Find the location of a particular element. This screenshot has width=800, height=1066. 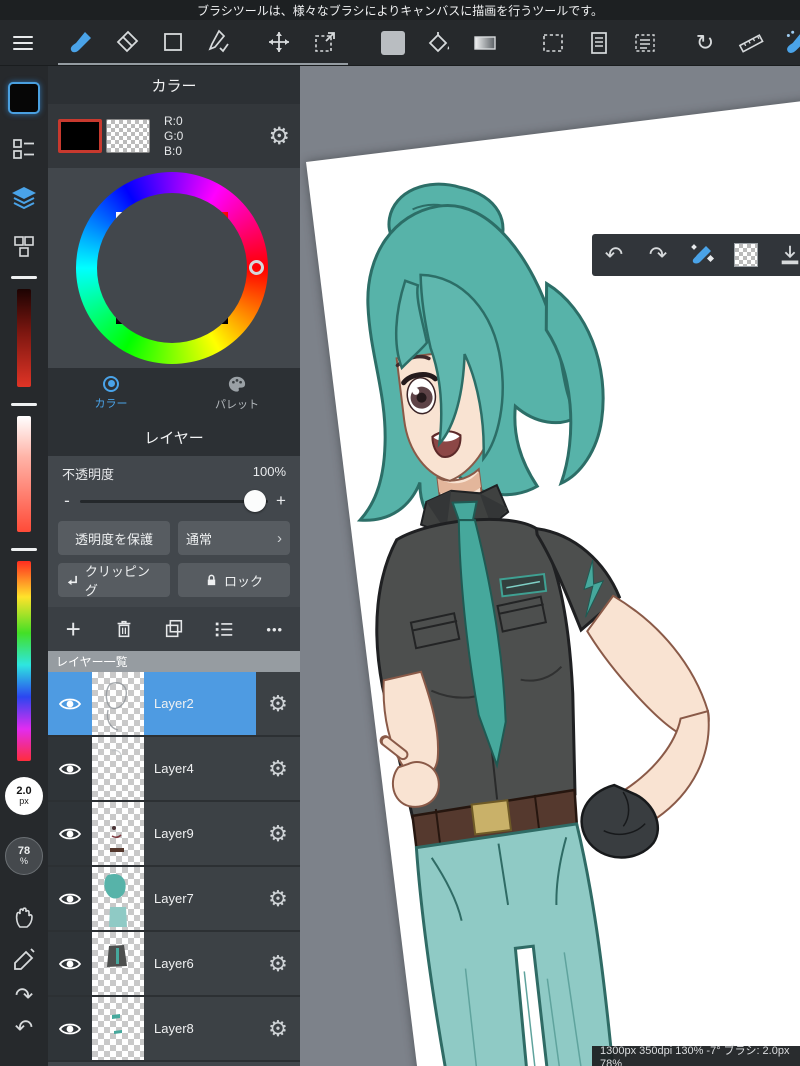

layer-row: Layer8 ⚙ is located at coordinates (174, 1029).